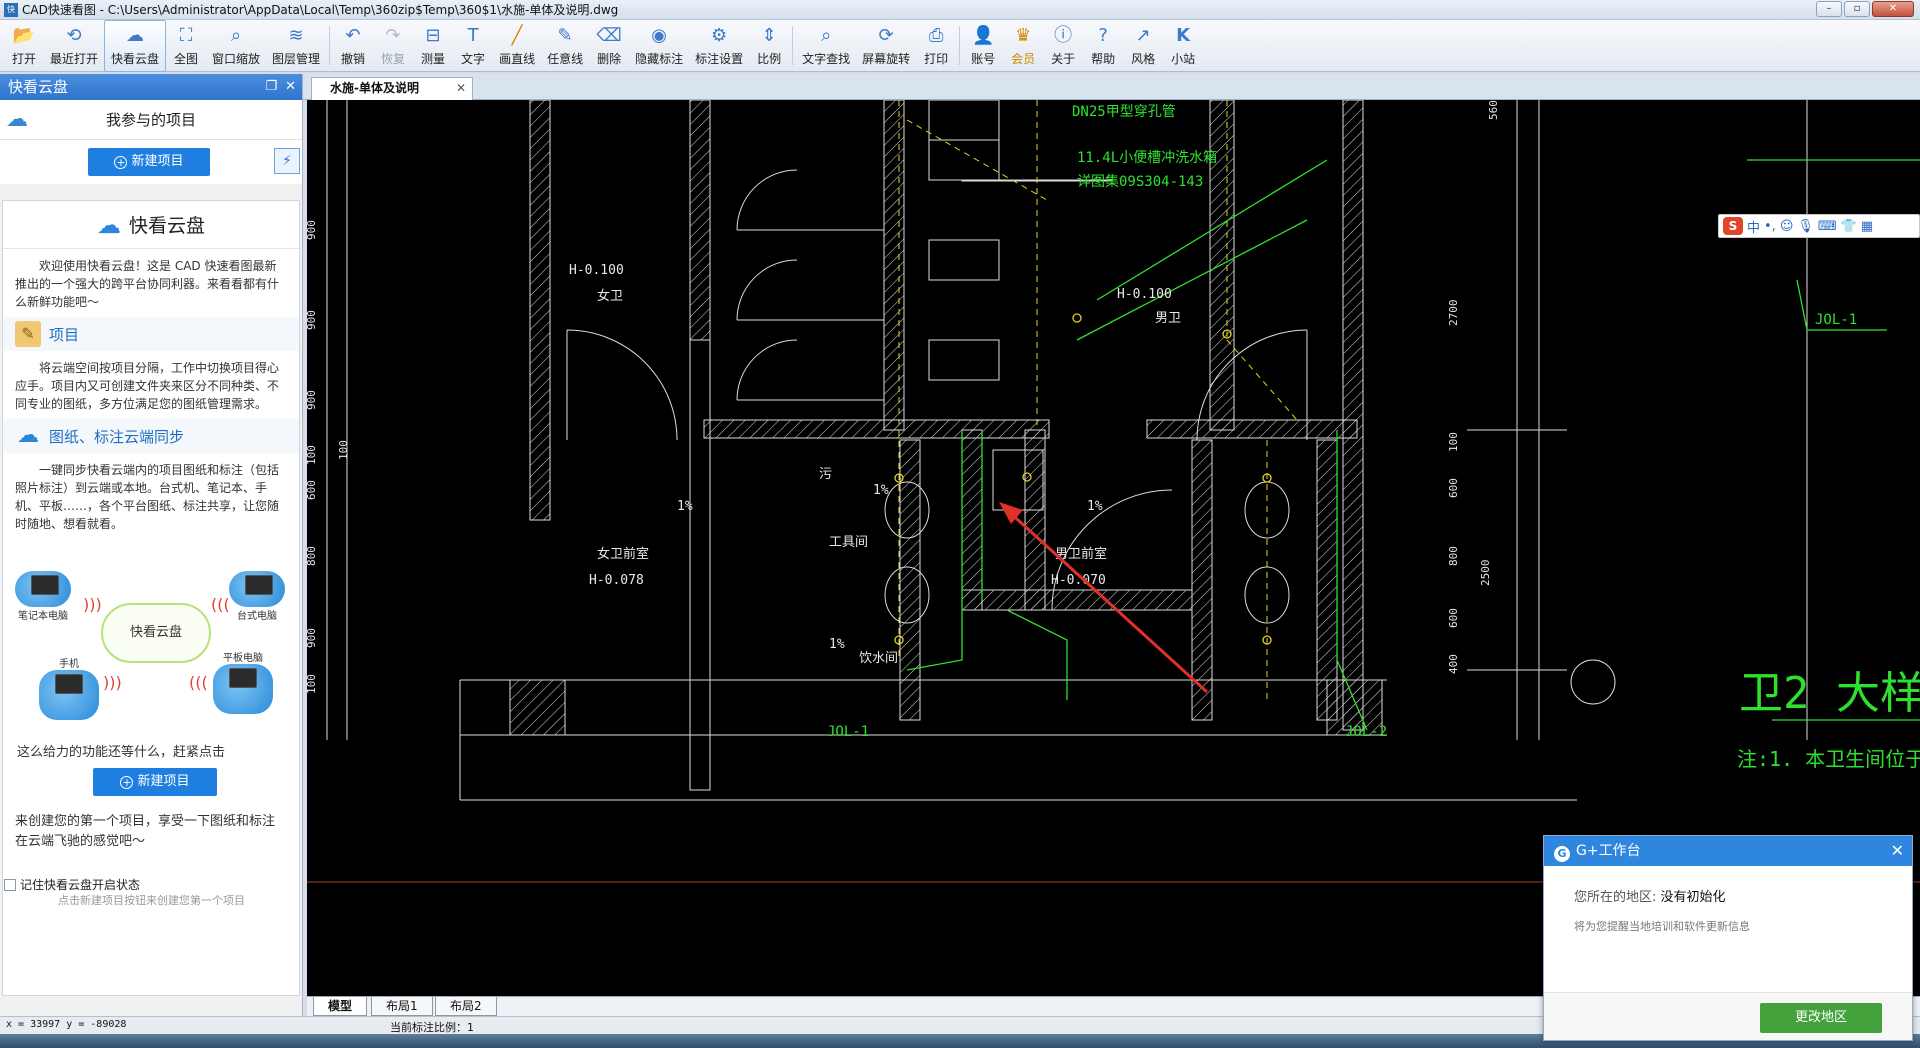  I want to click on eraser-icon: ⌫, so click(609, 35).